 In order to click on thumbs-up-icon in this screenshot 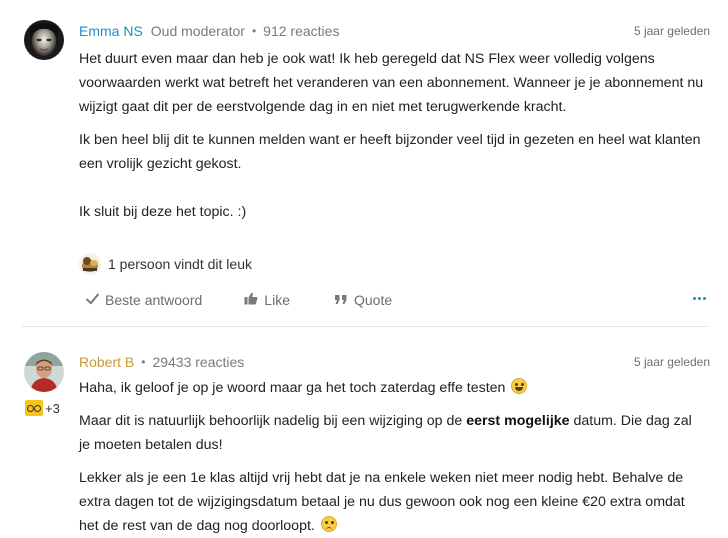, I will do `click(251, 300)`.